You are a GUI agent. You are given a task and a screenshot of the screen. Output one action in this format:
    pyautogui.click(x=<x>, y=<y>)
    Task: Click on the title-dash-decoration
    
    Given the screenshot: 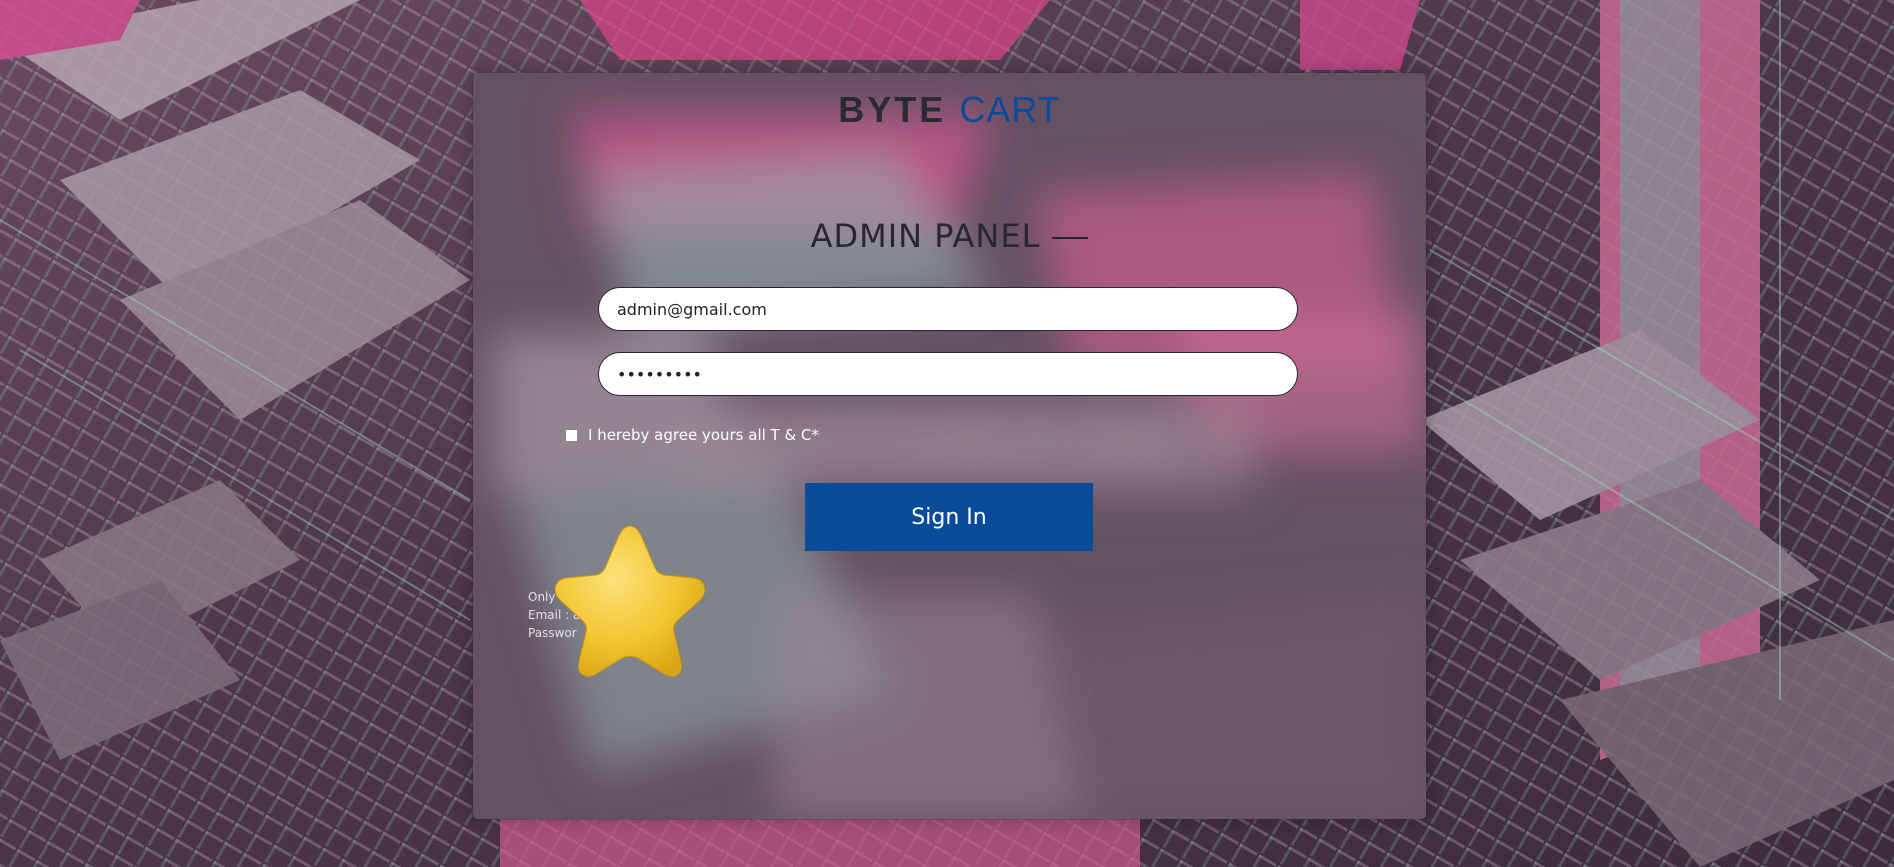 What is the action you would take?
    pyautogui.click(x=1070, y=238)
    